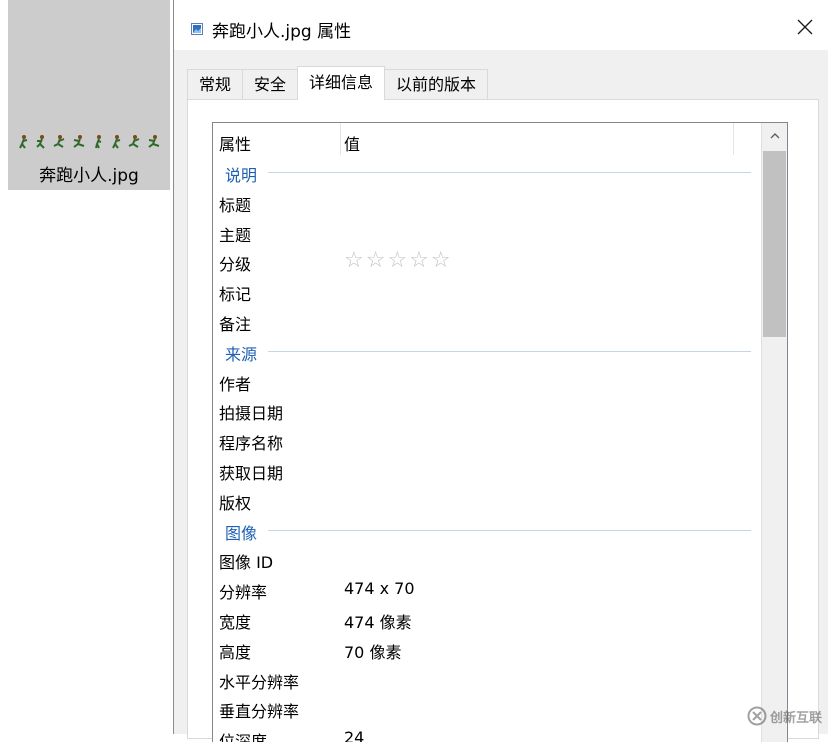  Describe the element at coordinates (235, 622) in the screenshot. I see `property-name: 宽度` at that location.